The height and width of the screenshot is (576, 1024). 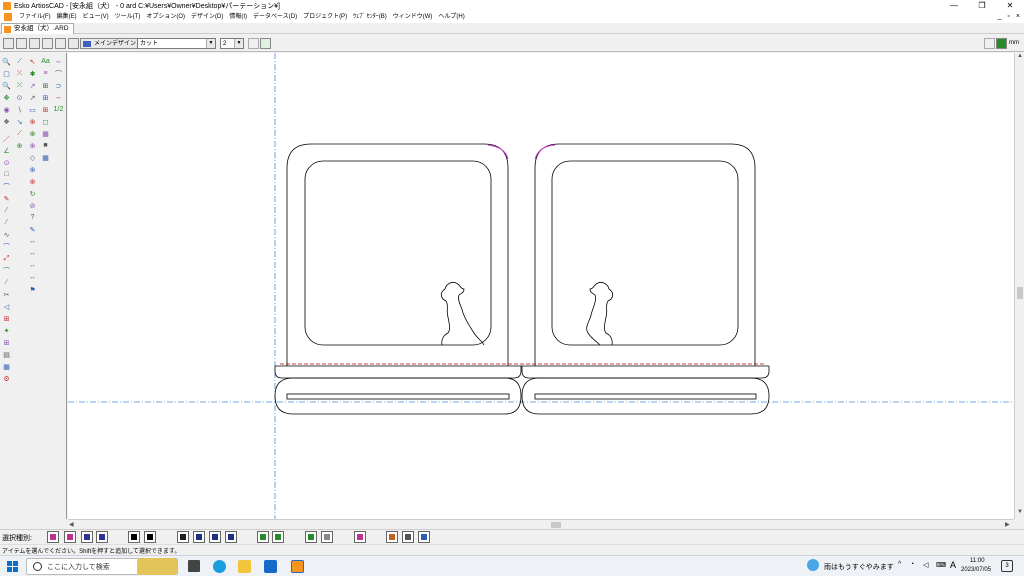 What do you see at coordinates (989, 43) in the screenshot?
I see `zoom-icon` at bounding box center [989, 43].